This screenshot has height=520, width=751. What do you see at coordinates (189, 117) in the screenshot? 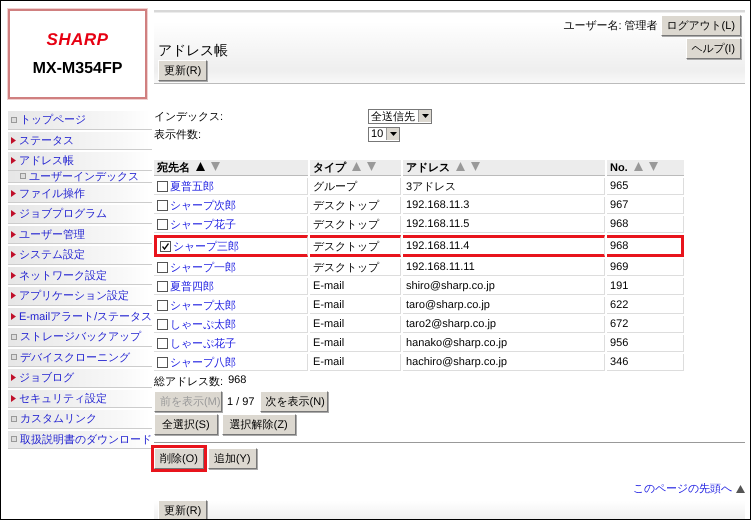
I see `filter-label: インデックス:` at bounding box center [189, 117].